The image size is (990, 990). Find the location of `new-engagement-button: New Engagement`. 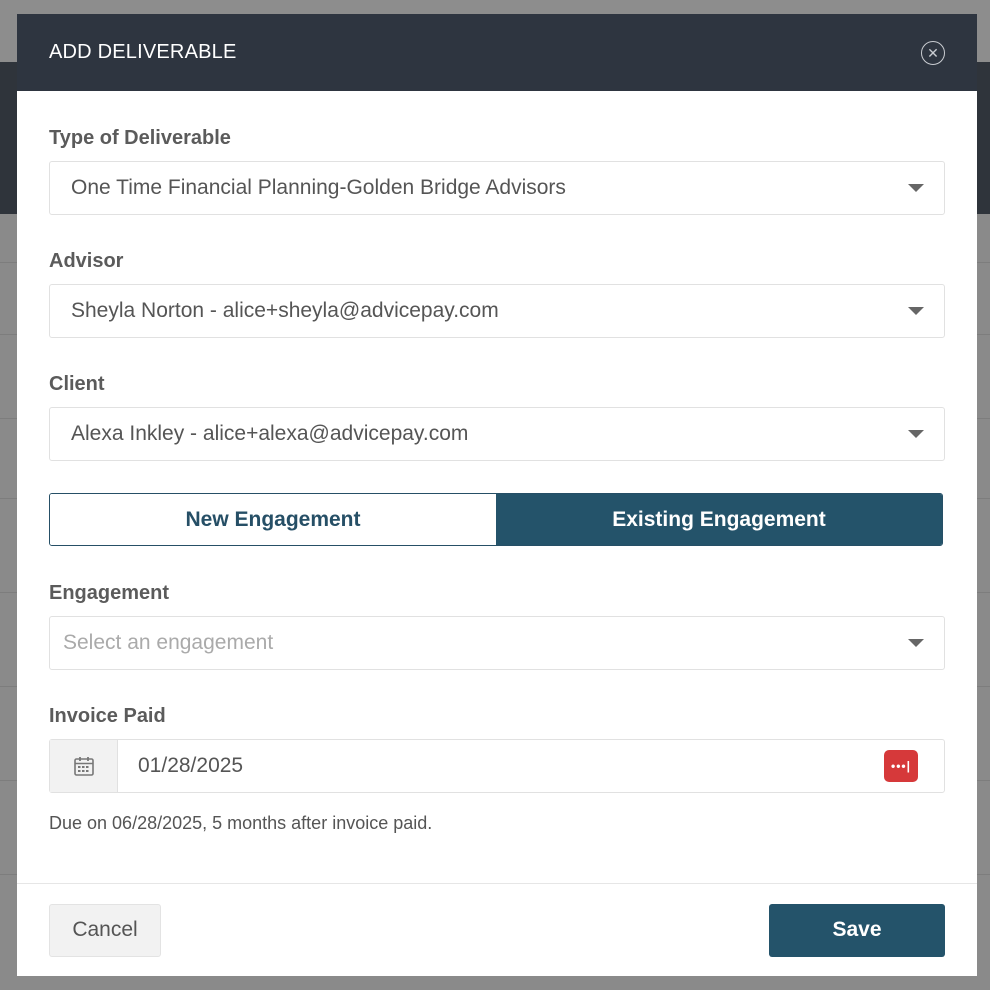

new-engagement-button: New Engagement is located at coordinates (273, 519).